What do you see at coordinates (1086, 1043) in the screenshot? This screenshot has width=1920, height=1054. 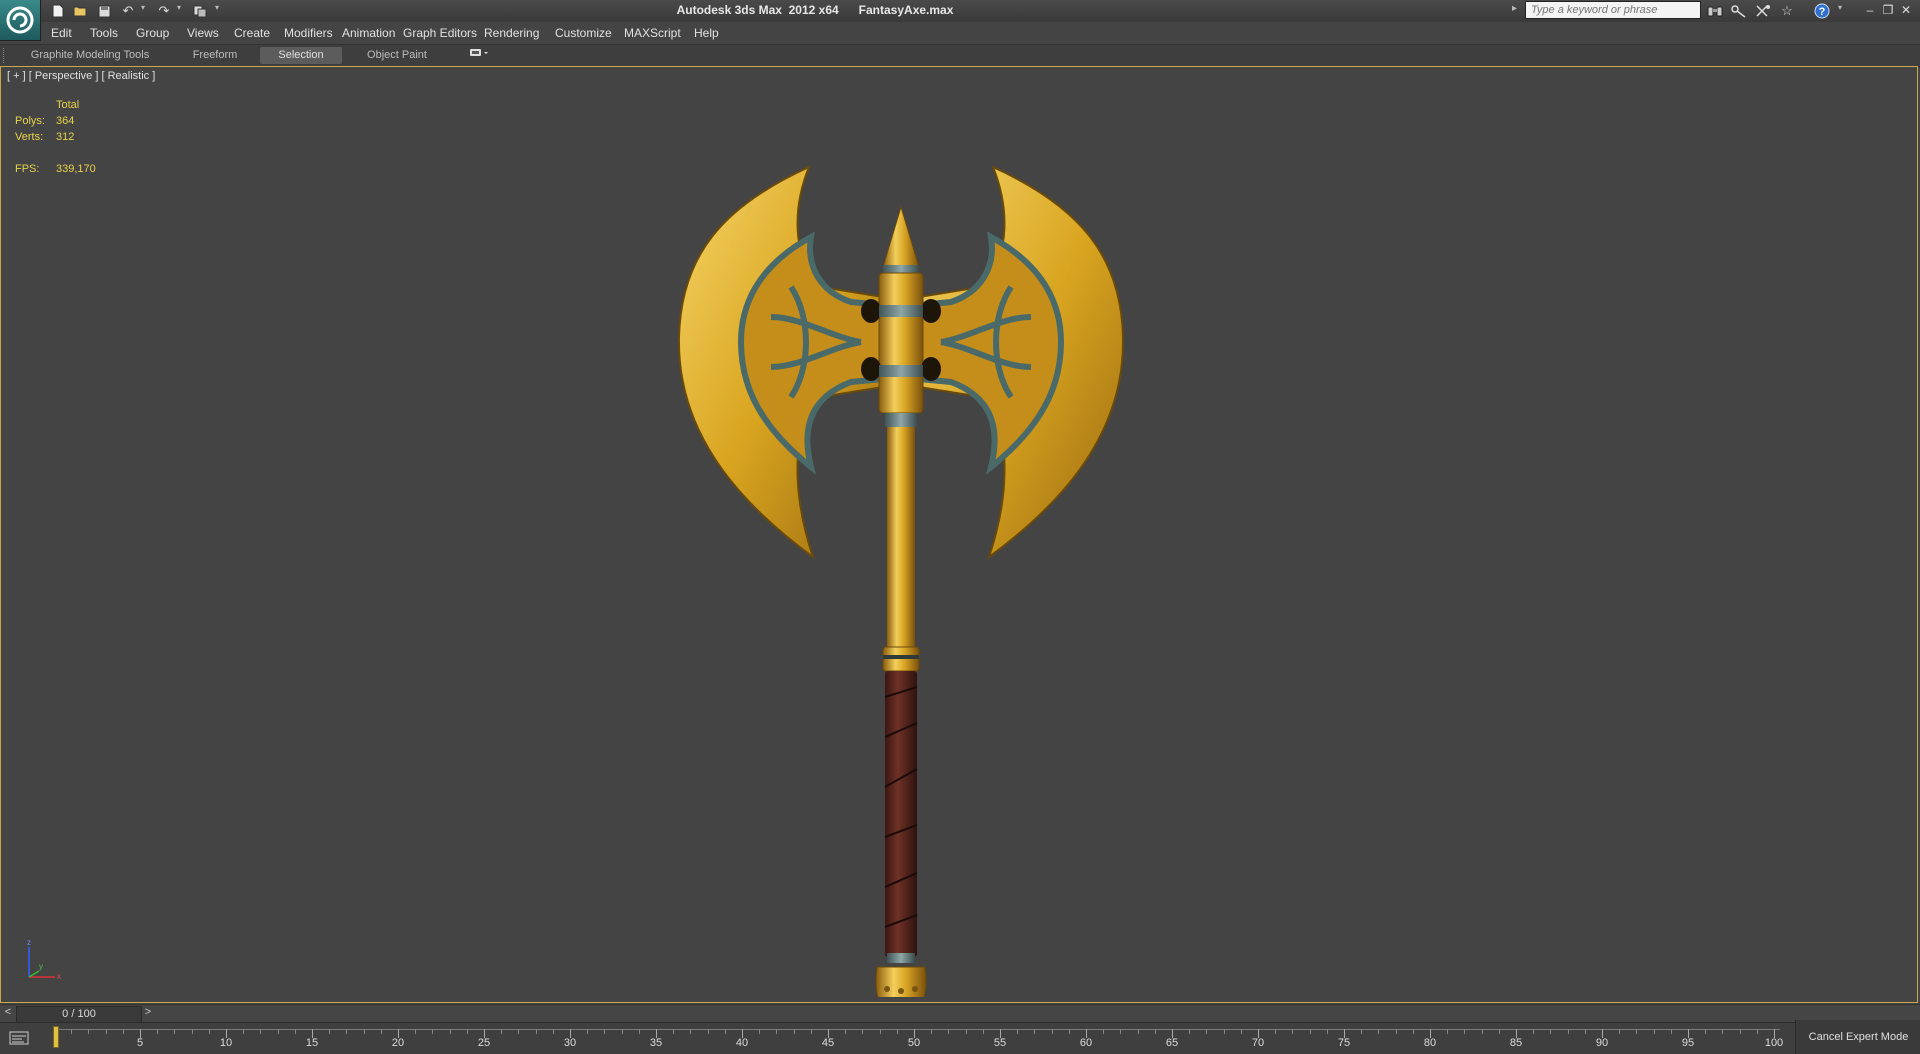 I see `ruler-tick-label: 60` at bounding box center [1086, 1043].